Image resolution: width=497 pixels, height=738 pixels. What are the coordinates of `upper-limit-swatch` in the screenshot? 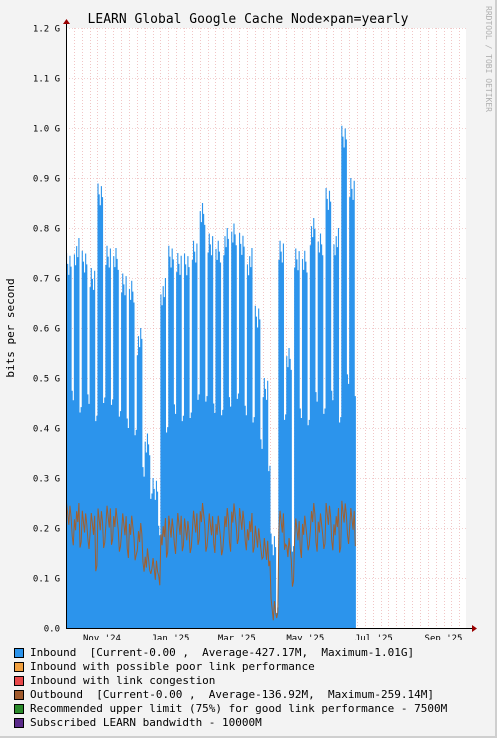 It's located at (19, 709).